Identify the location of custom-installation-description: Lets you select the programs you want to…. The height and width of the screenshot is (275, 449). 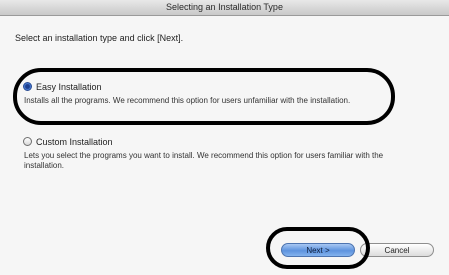
(204, 160).